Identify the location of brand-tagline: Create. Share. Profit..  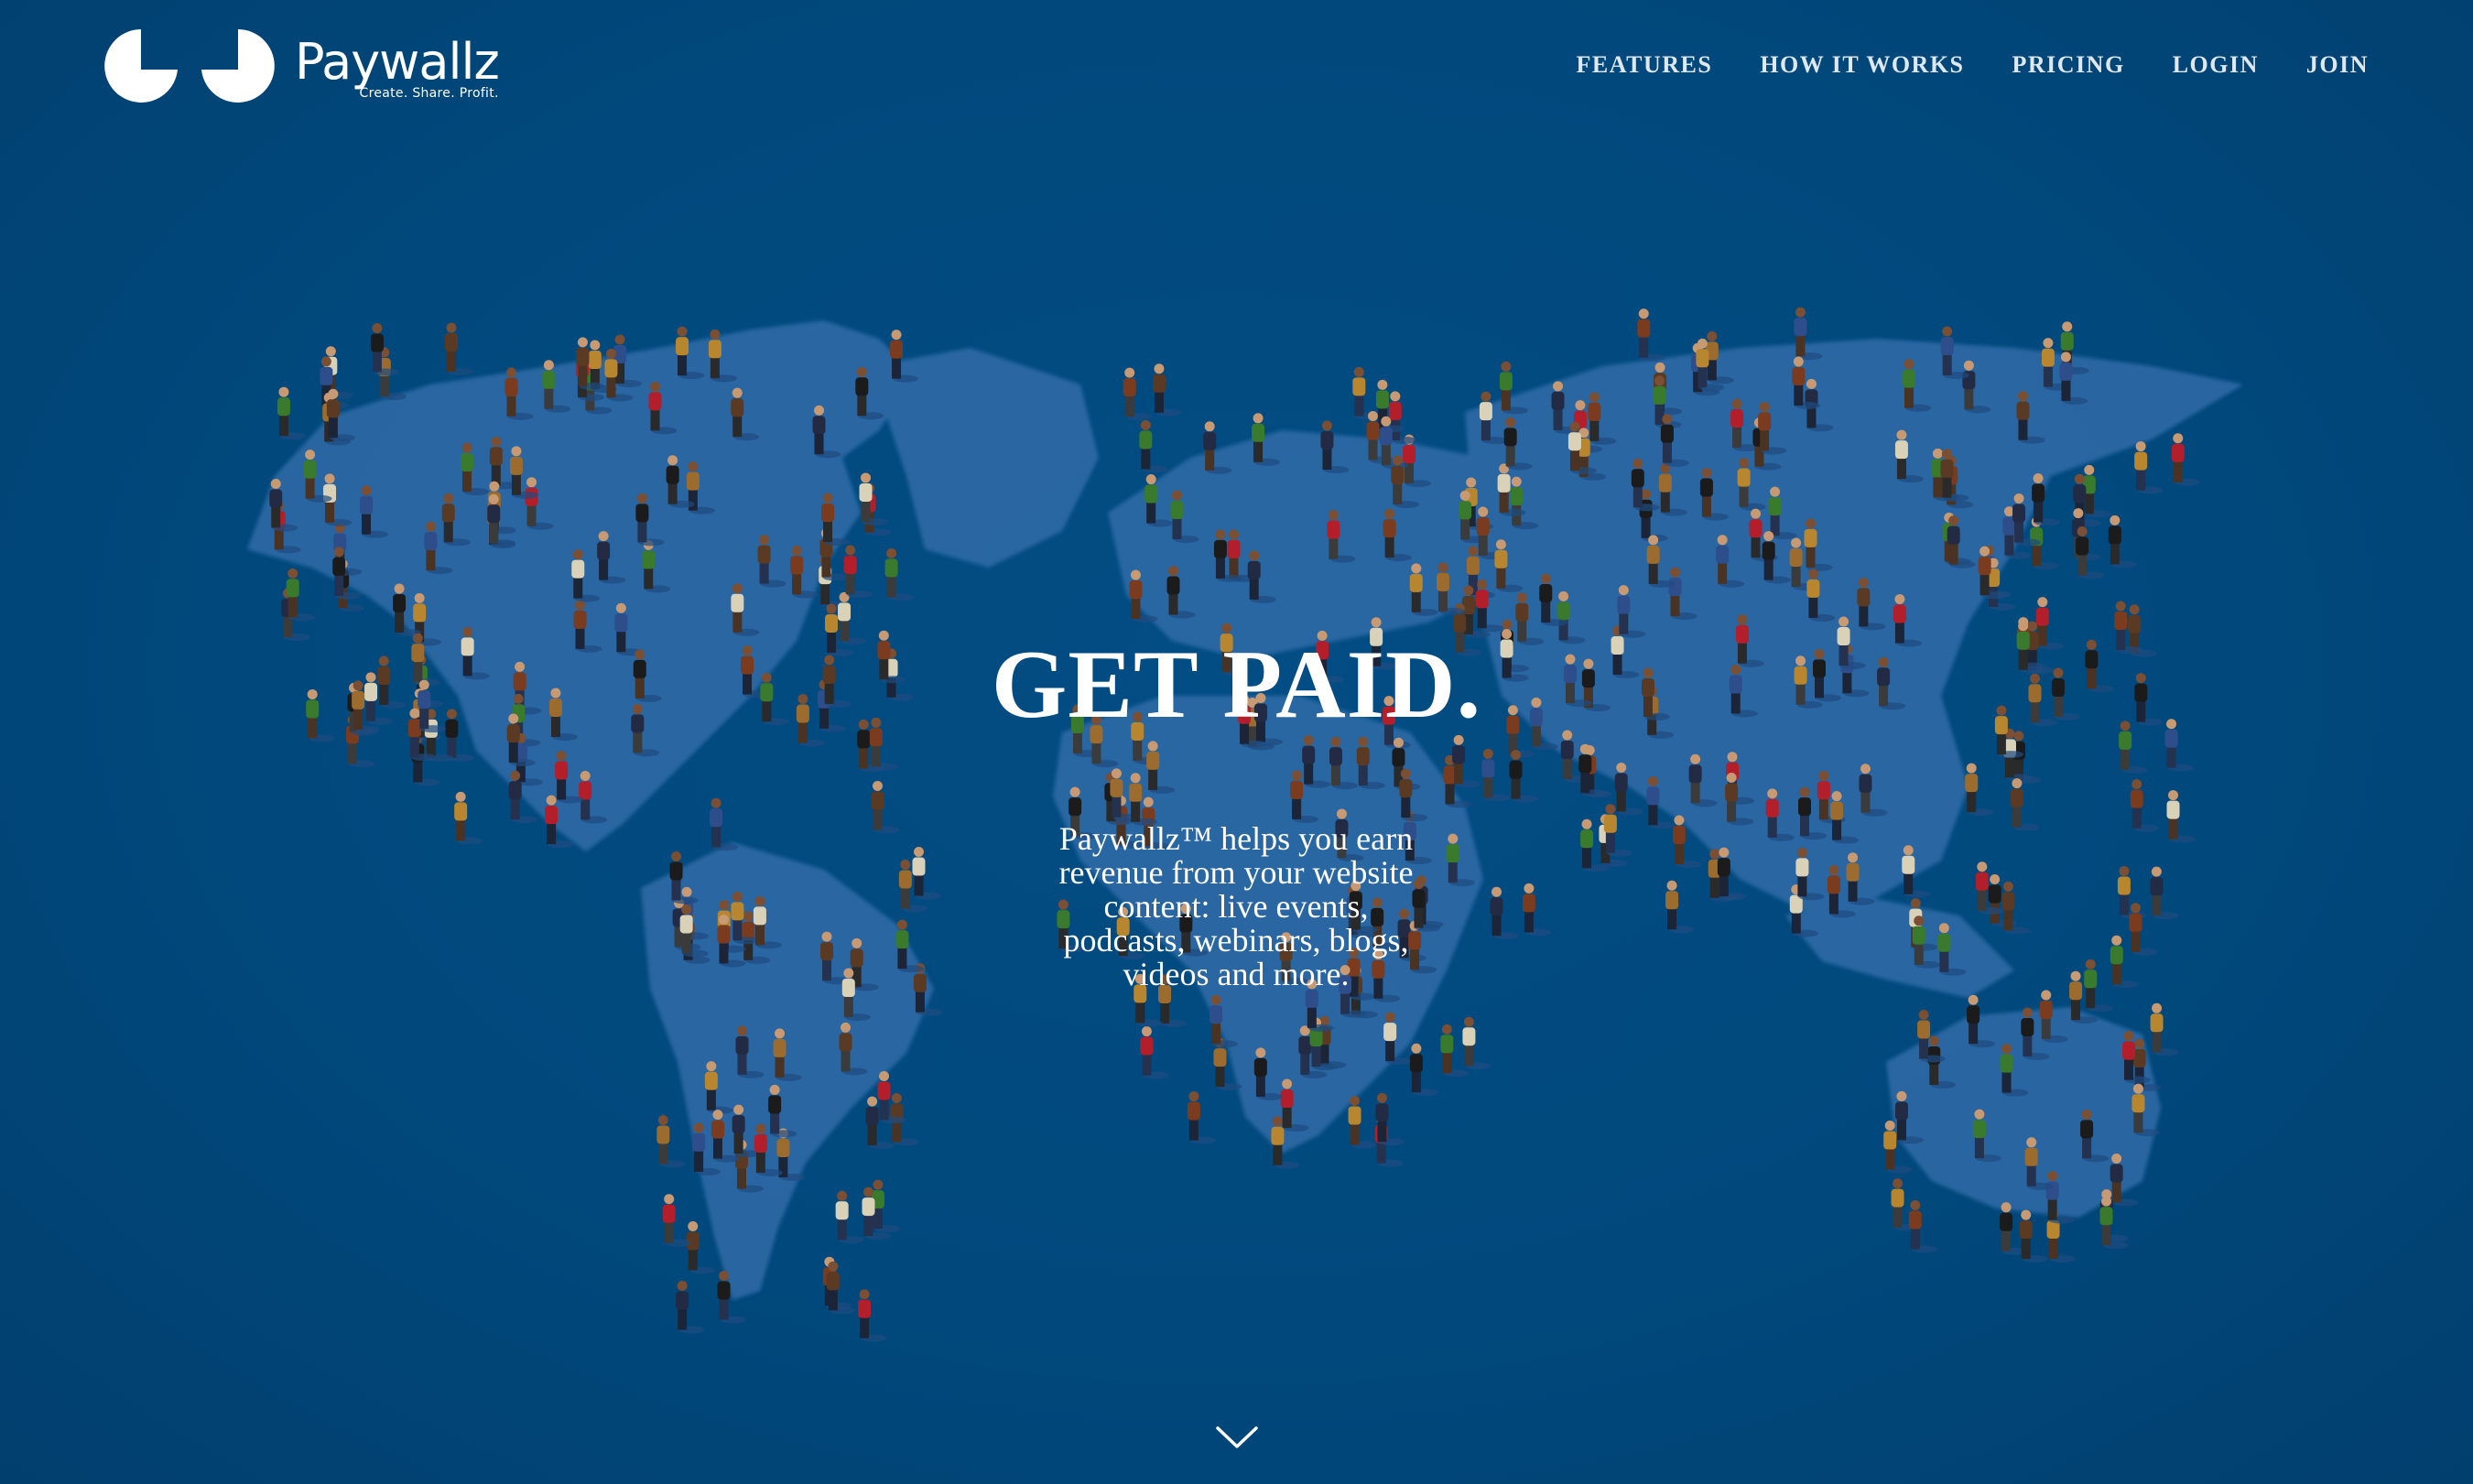
(429, 94).